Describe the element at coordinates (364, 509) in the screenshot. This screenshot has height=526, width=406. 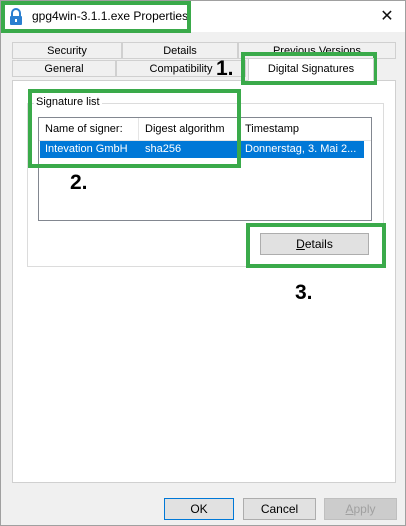
I see `apply-label: pply` at that location.